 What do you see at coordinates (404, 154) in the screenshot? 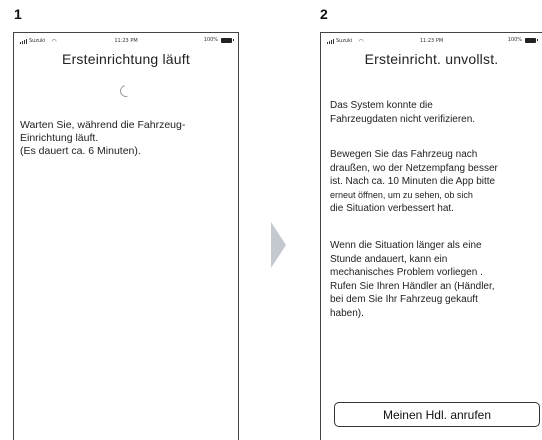
I see `message-line: Bewegen Sie das Fahrzeug nach` at bounding box center [404, 154].